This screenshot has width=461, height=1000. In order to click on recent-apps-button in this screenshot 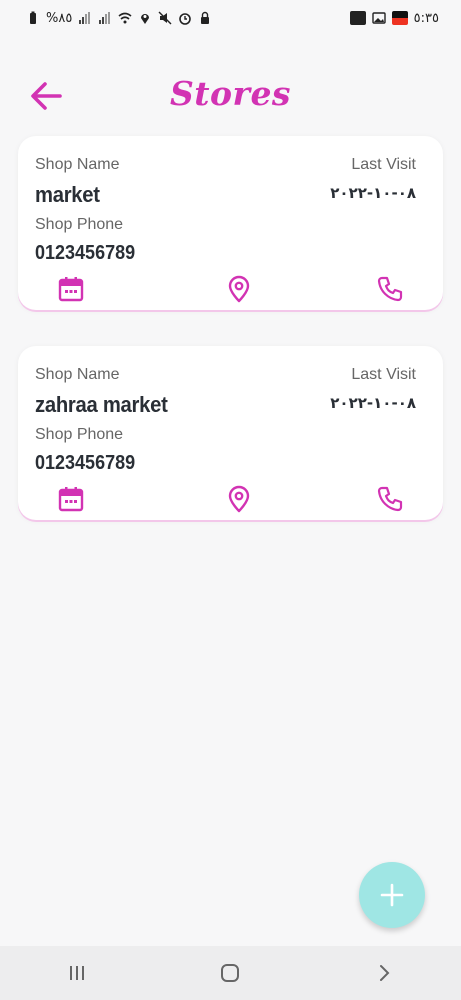, I will do `click(77, 973)`.